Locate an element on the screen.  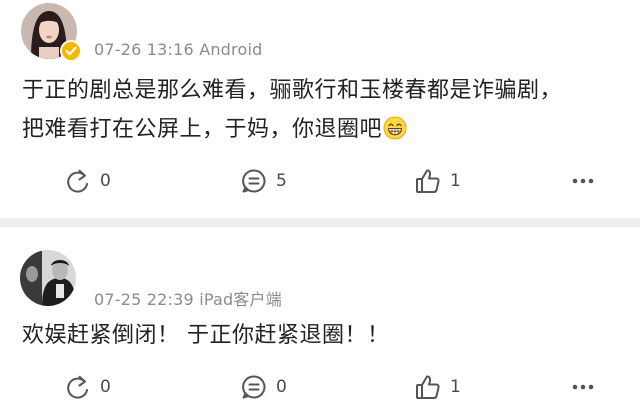
post-meta: 07-25 22:39 iPad客户端 is located at coordinates (188, 298).